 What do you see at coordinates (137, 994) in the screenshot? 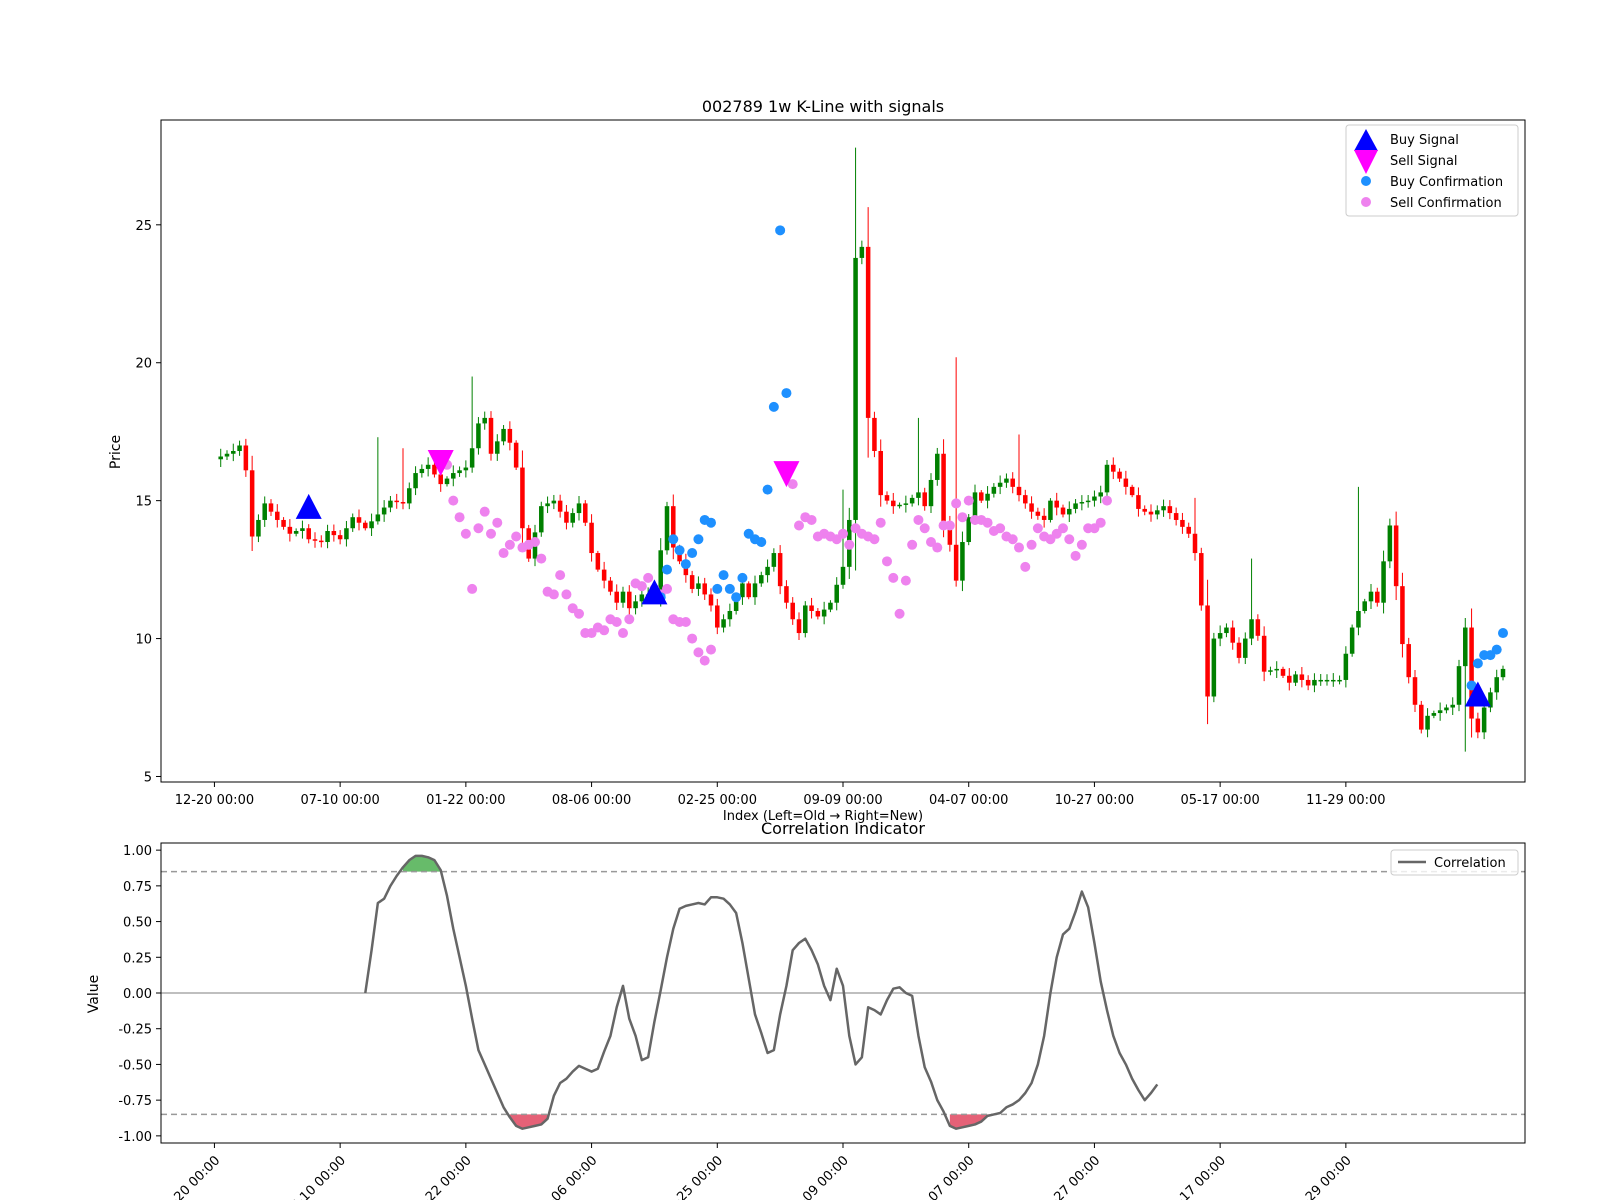
I see `correlation-ytick-label: 0.00` at bounding box center [137, 994].